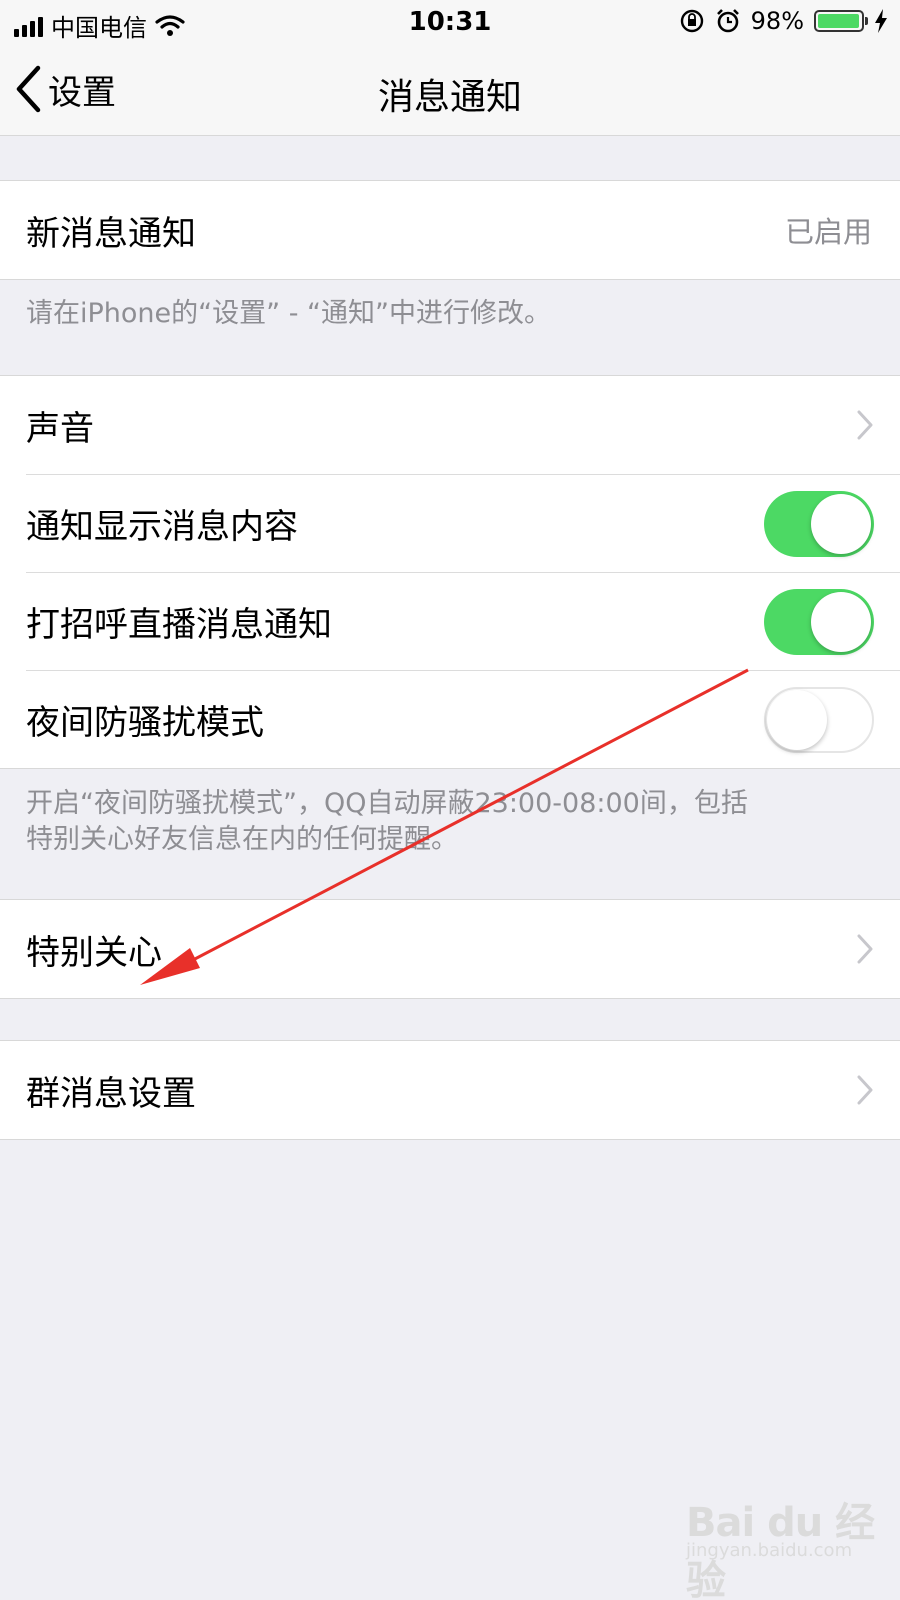 The image size is (900, 1600). Describe the element at coordinates (449, 97) in the screenshot. I see `page-title: 消息通知` at that location.